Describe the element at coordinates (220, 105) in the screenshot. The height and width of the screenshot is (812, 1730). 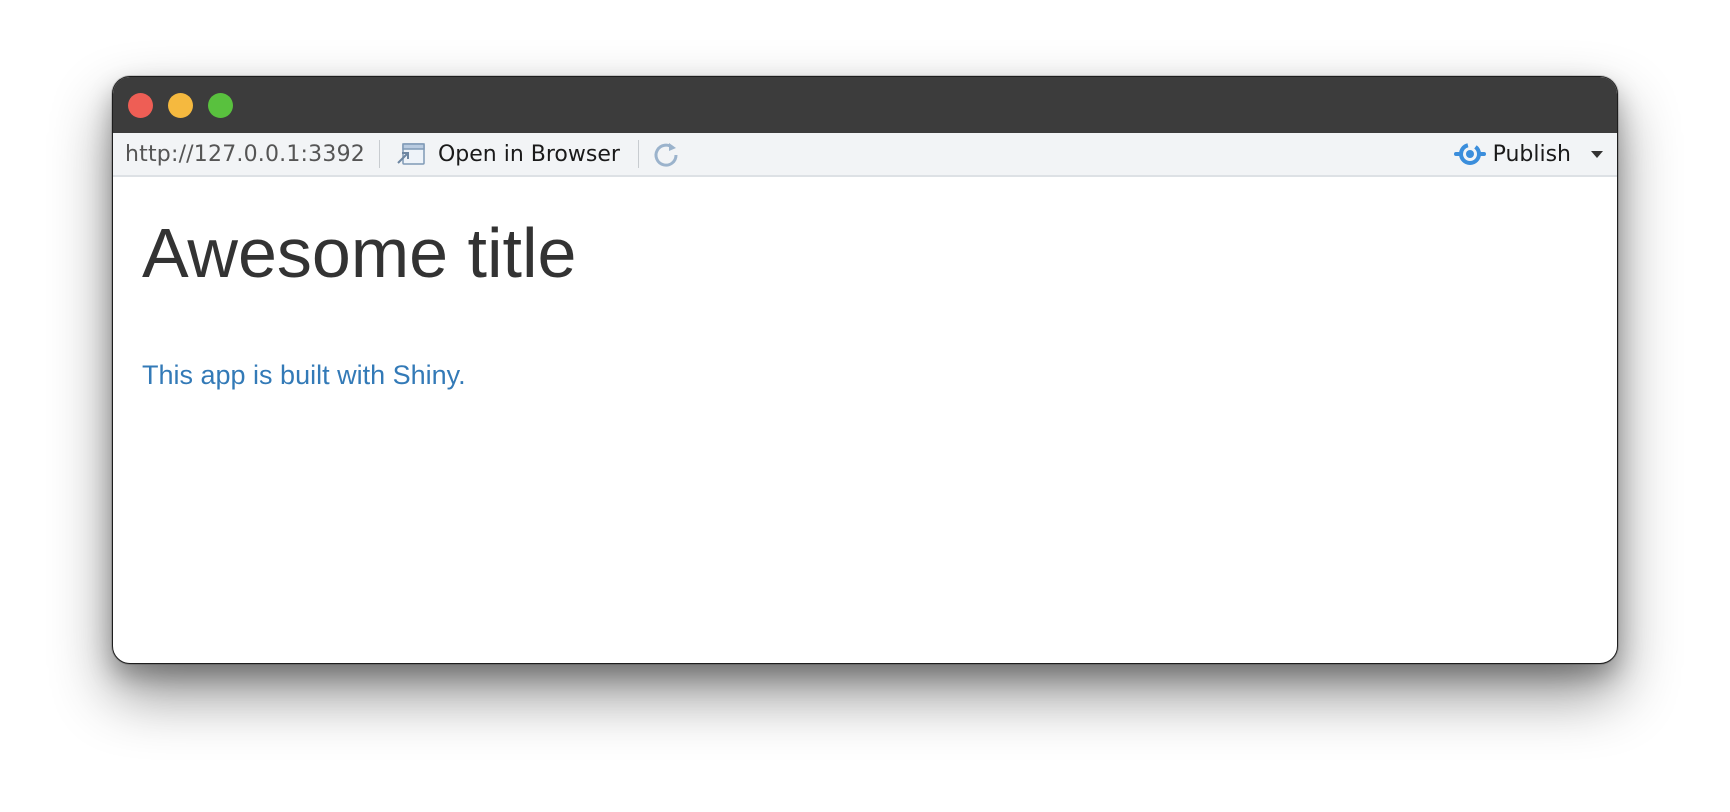
I see `zoom-window-button` at that location.